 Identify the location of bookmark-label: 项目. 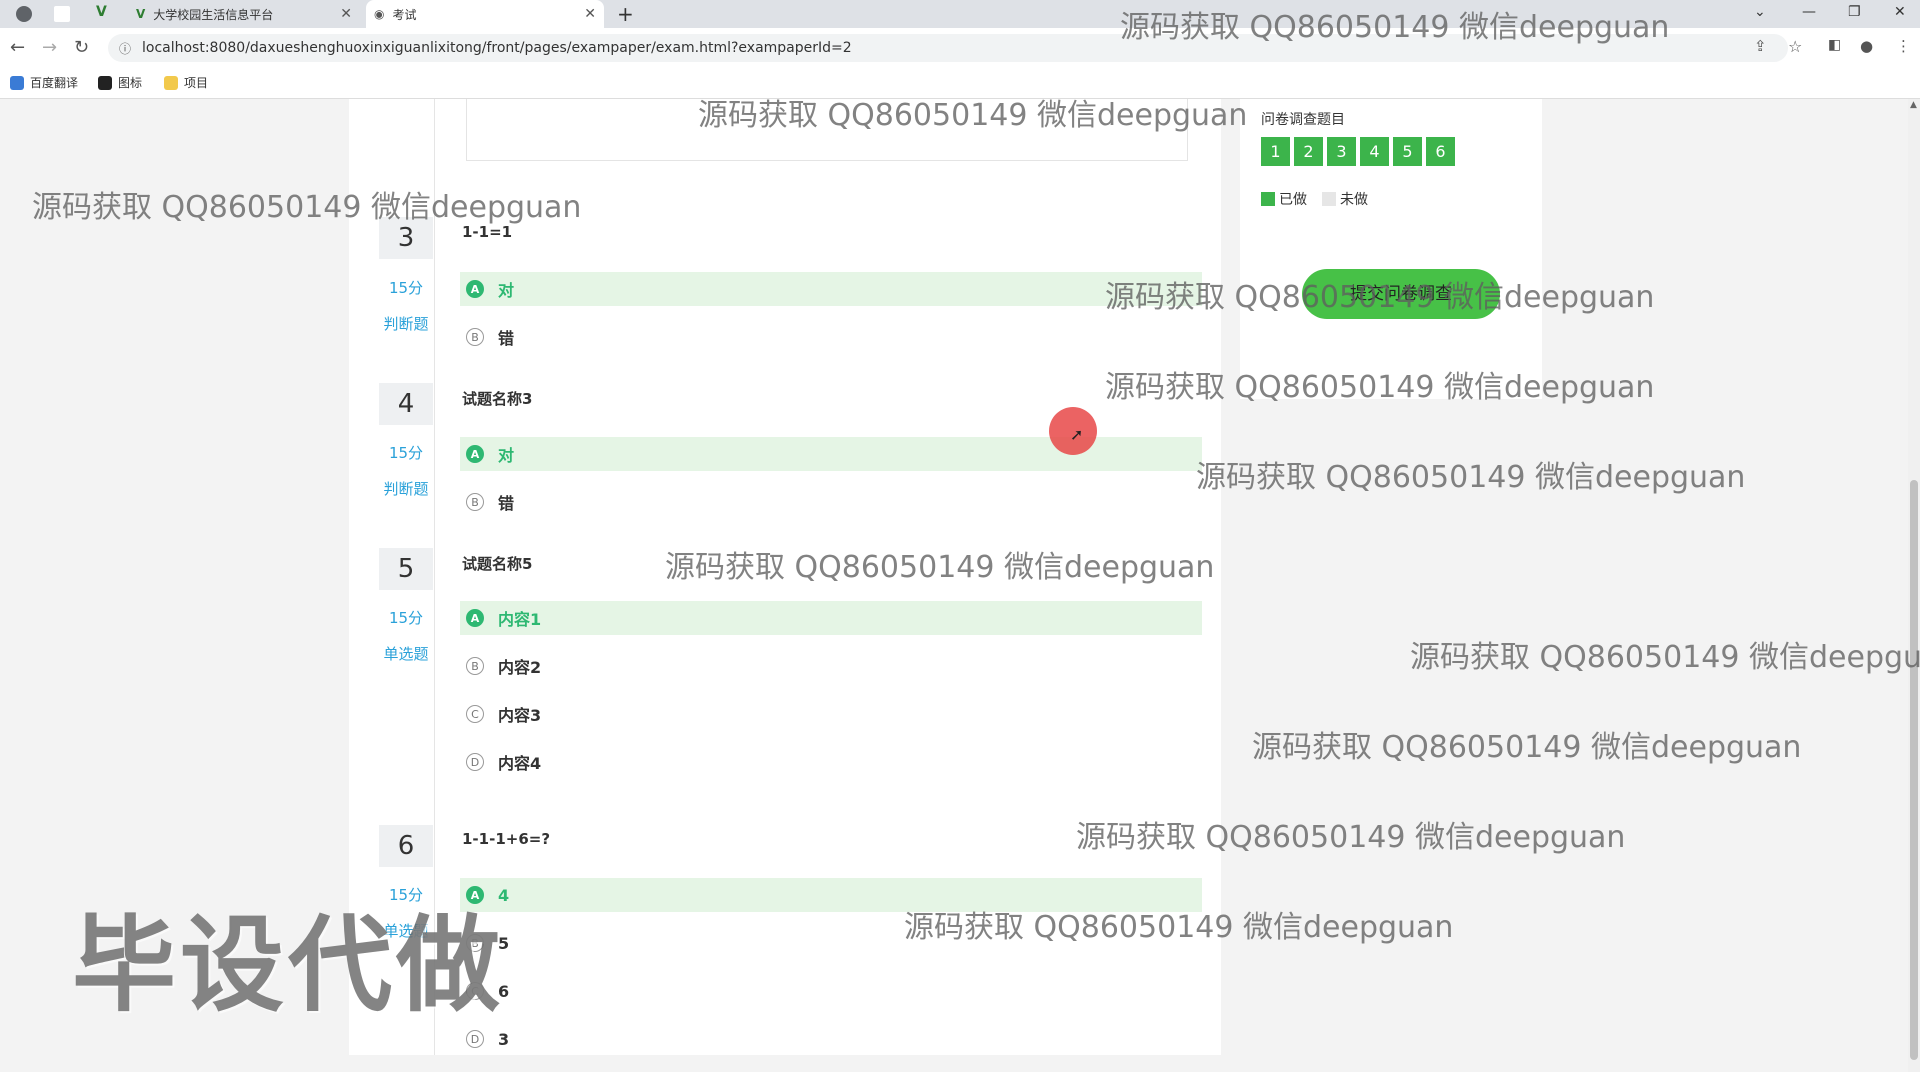
(196, 83).